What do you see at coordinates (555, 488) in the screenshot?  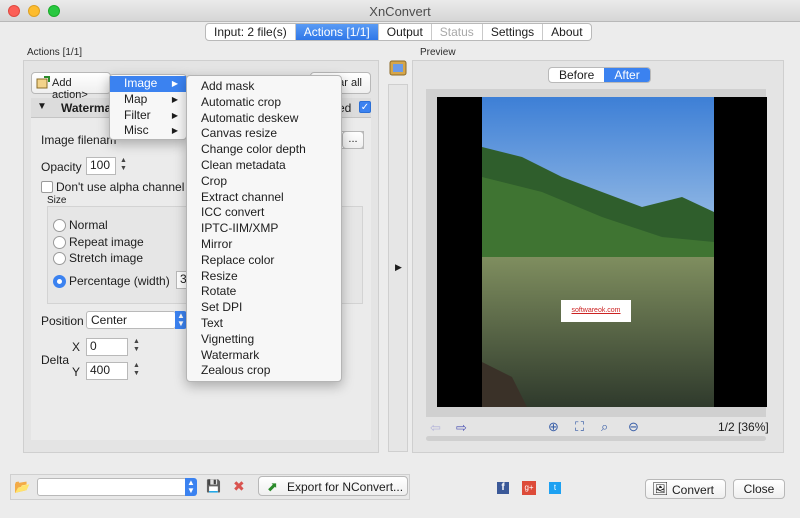 I see `twitter-icon: t` at bounding box center [555, 488].